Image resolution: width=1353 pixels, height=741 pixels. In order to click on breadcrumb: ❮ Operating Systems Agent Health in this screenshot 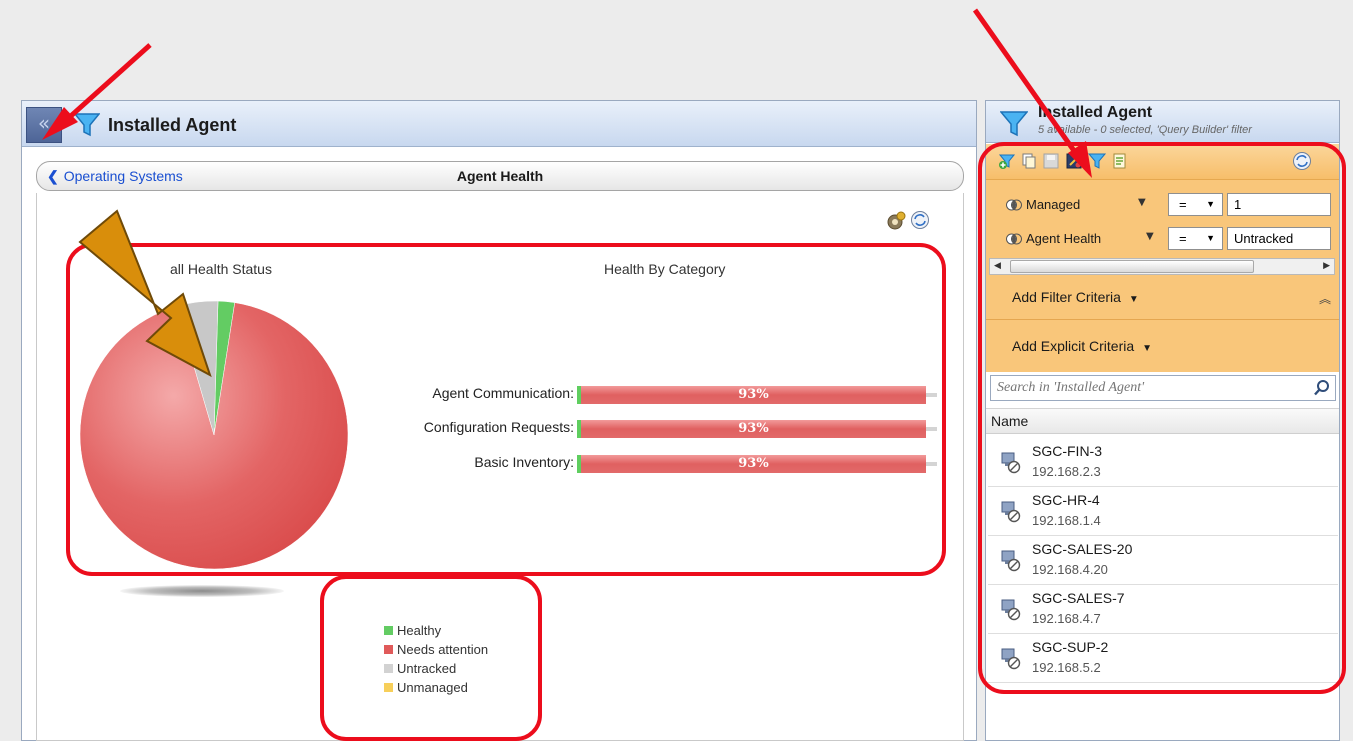, I will do `click(500, 176)`.